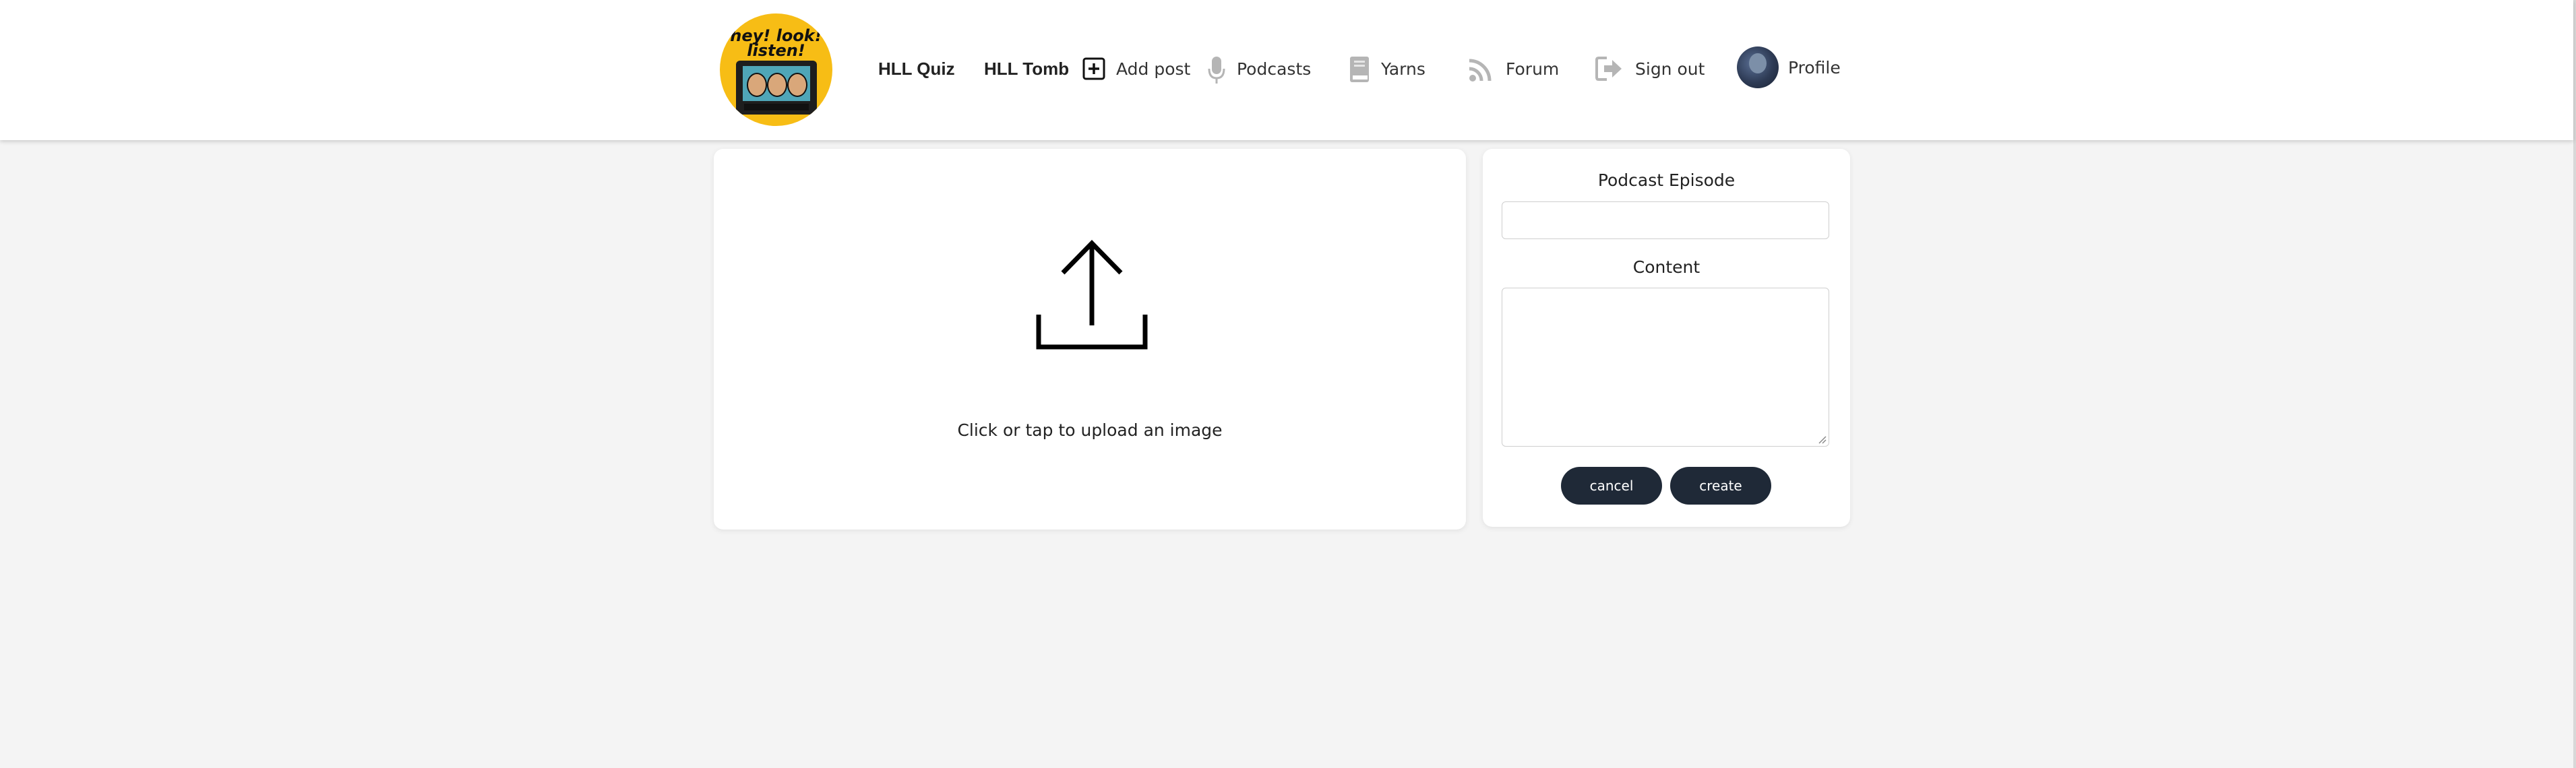 The height and width of the screenshot is (768, 2576). What do you see at coordinates (1359, 68) in the screenshot?
I see `book-icon` at bounding box center [1359, 68].